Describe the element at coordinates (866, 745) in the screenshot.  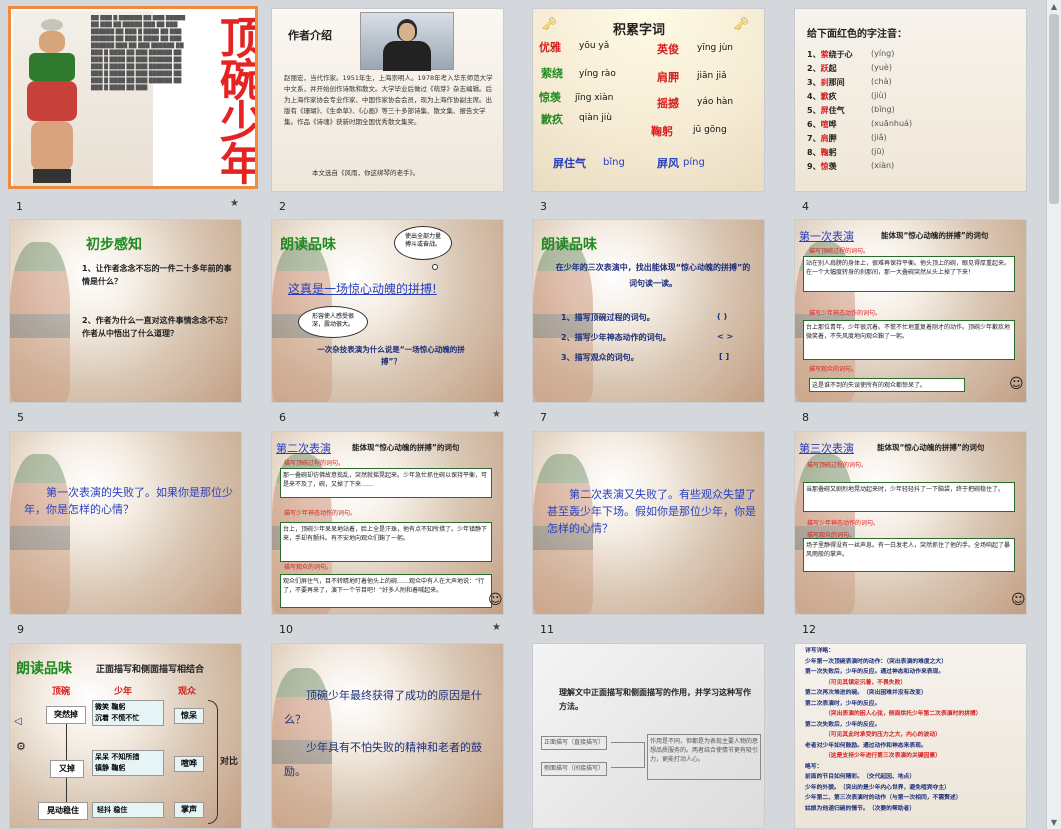
I see `summary-line: 老者对少年如何鼓励。通过动作和神态来表现。` at that location.